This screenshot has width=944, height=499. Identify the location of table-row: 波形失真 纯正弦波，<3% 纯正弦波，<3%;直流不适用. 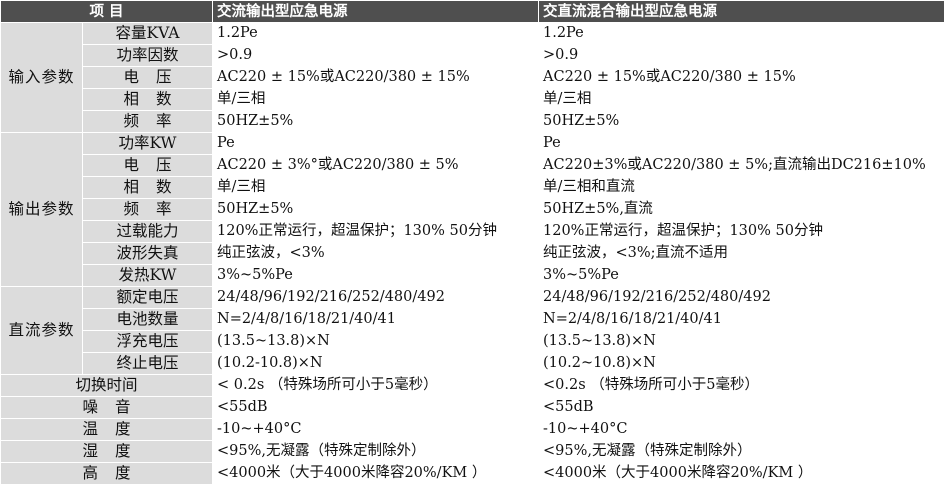
(472, 253).